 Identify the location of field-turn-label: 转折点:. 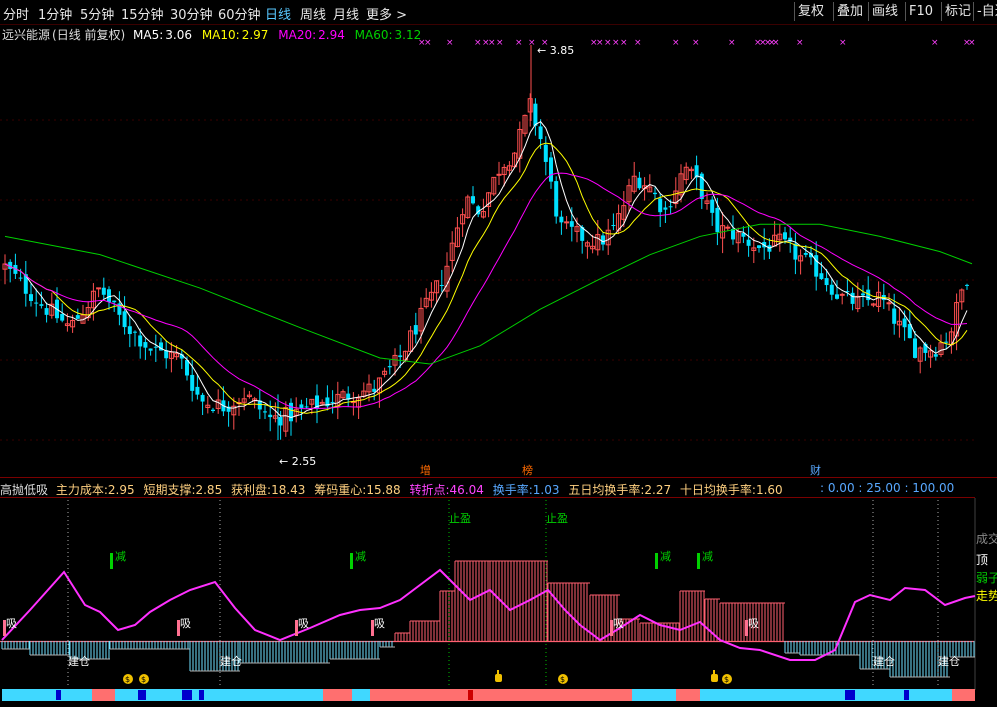
(429, 490).